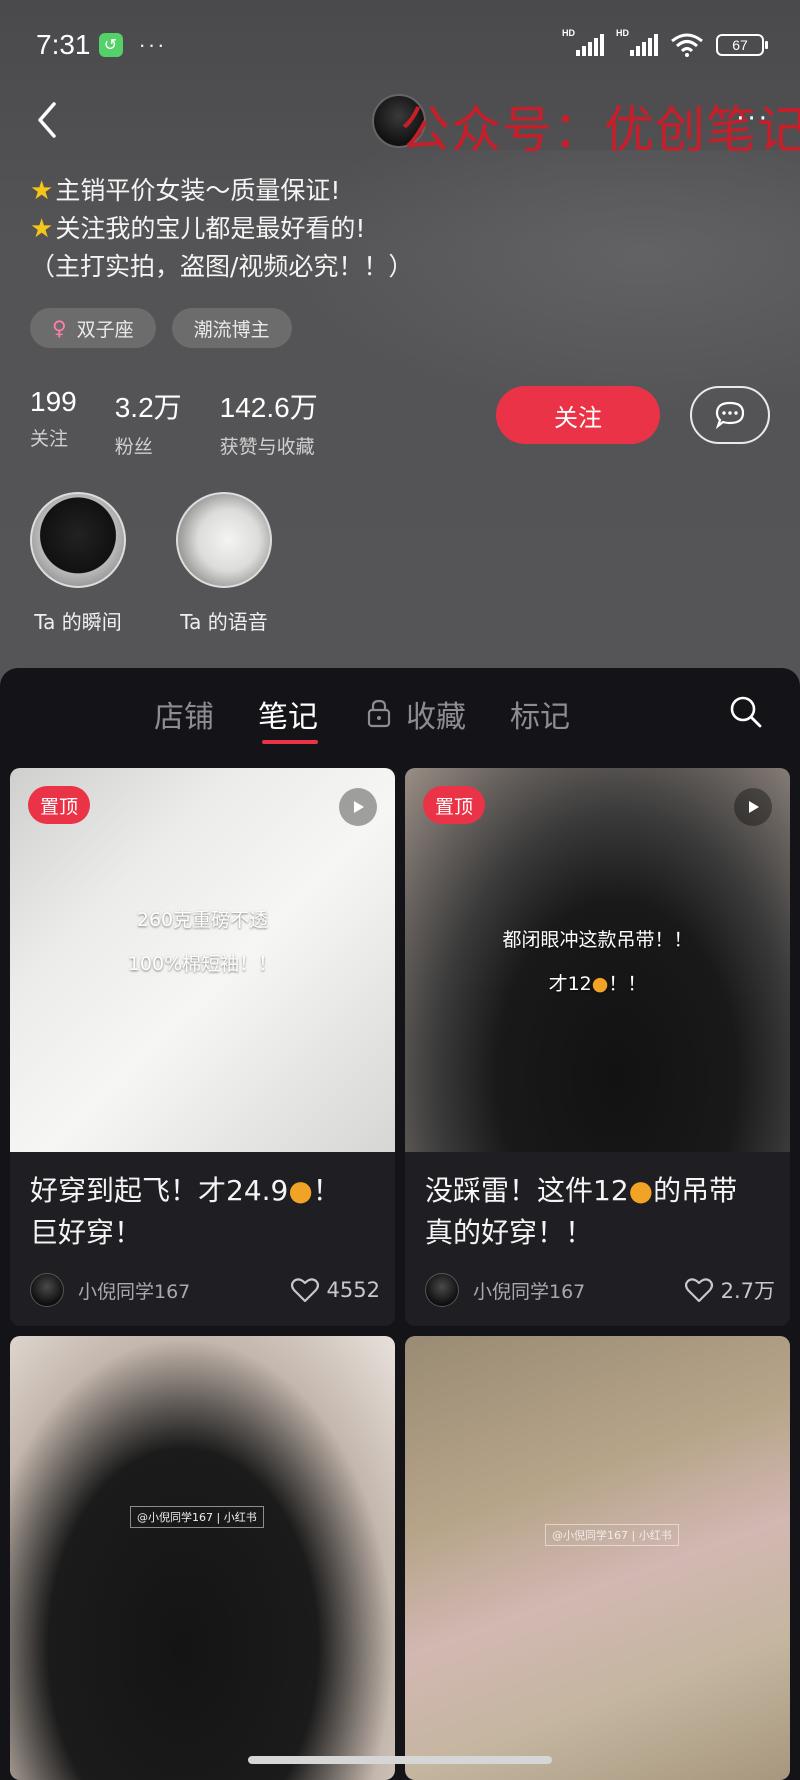 This screenshot has height=1780, width=800. Describe the element at coordinates (151, 563) in the screenshot. I see `profile-shortcuts: Ta 的瞬间 Ta 的语音` at that location.